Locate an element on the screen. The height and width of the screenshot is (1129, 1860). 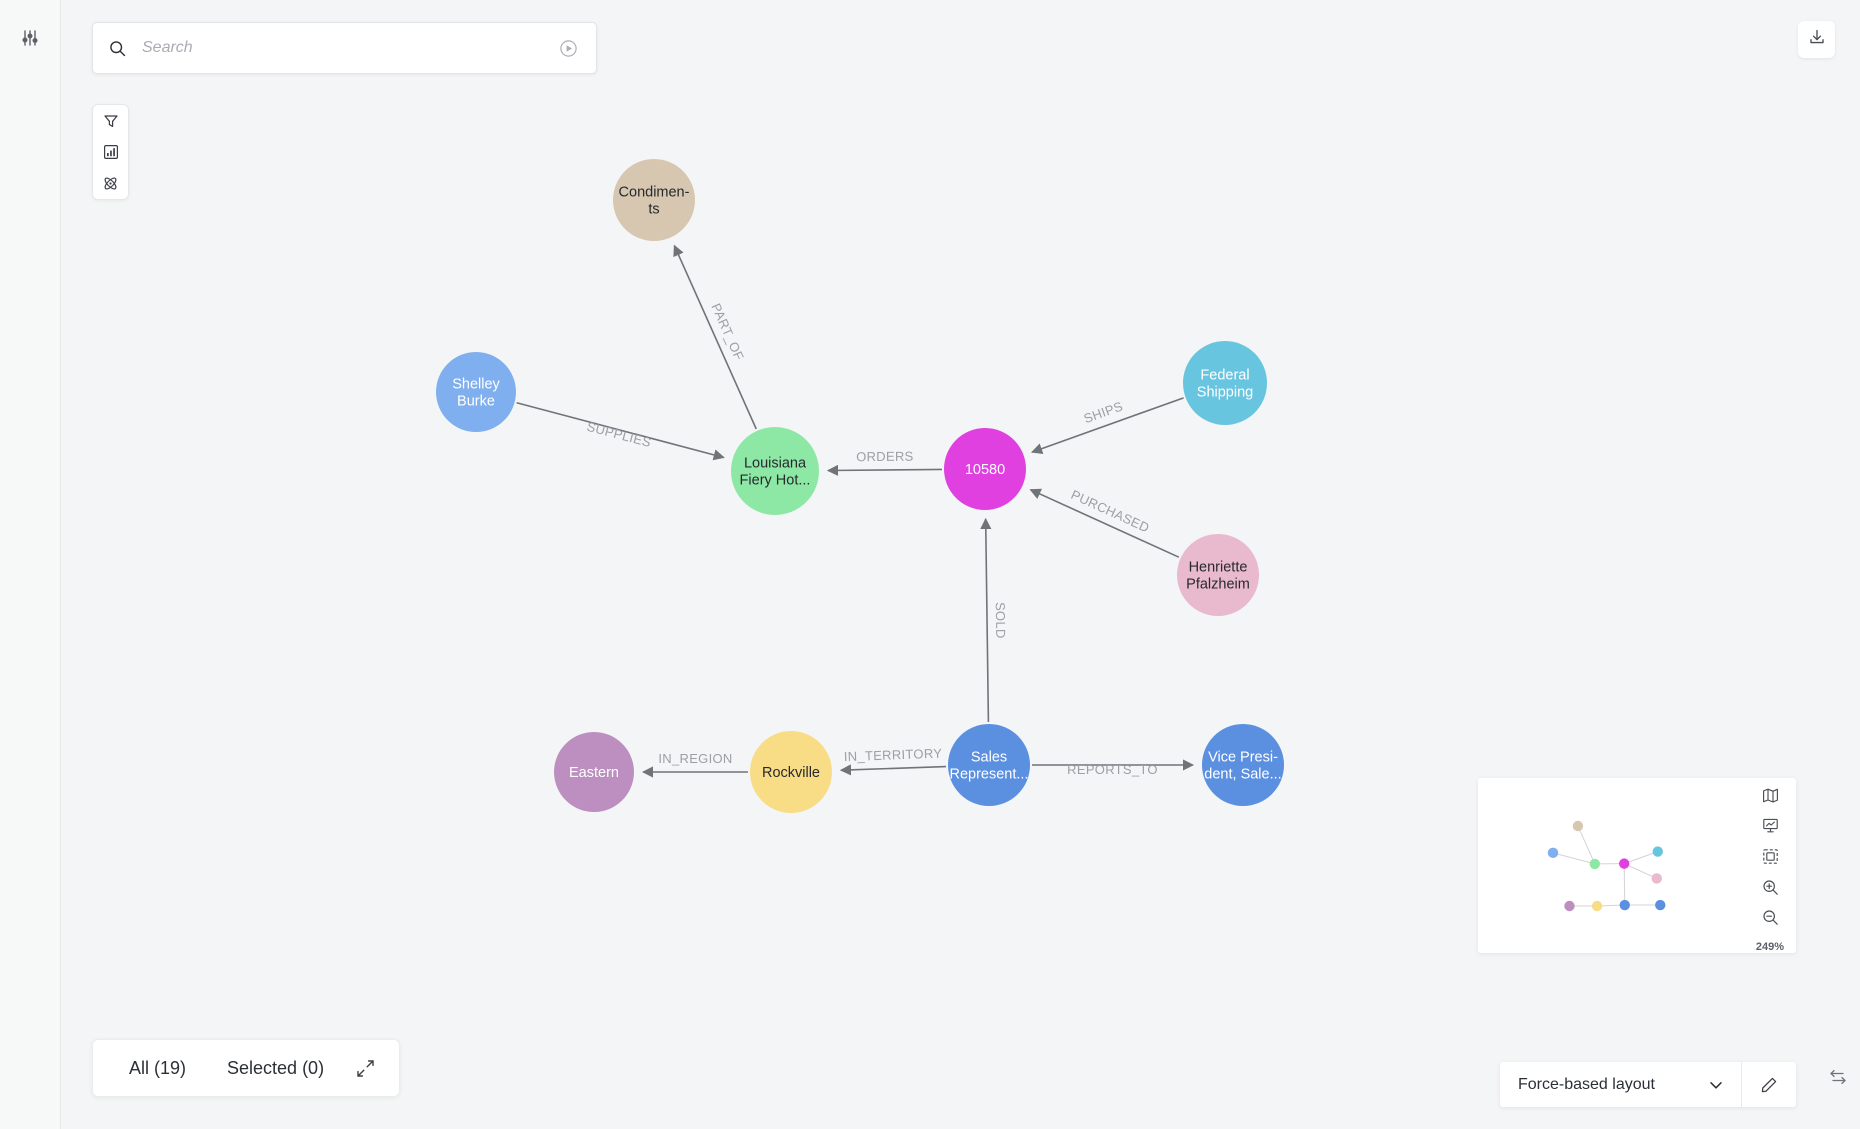
graph-node: Rockville is located at coordinates (791, 772).